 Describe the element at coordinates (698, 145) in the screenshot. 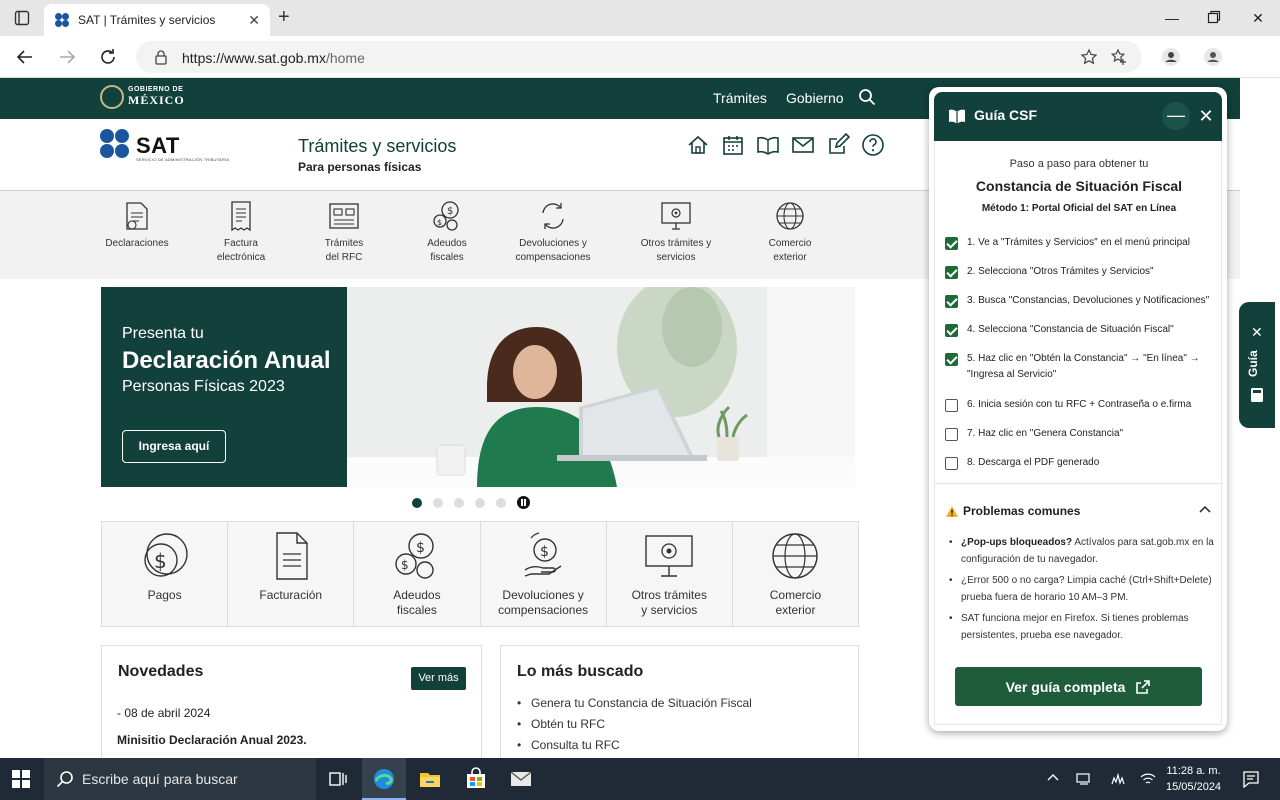

I see `home-icon` at that location.